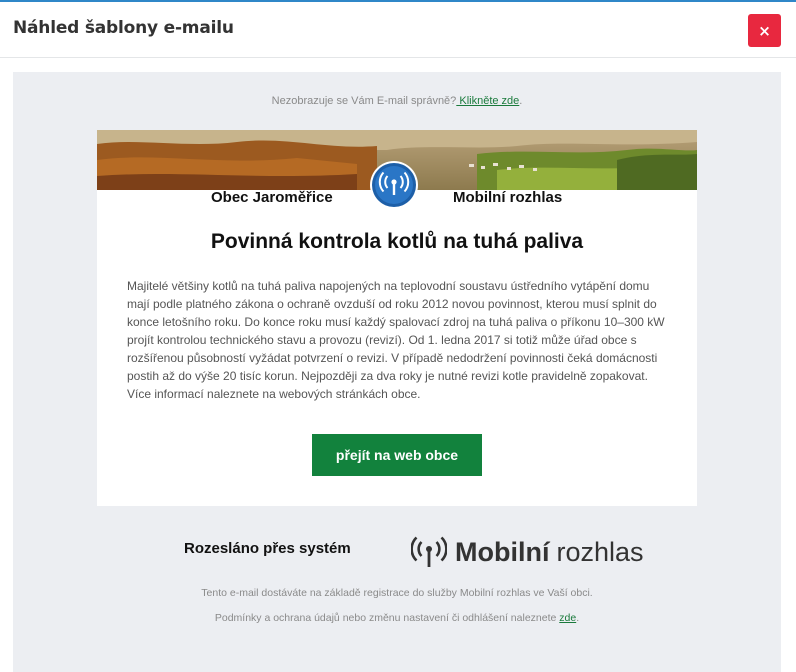 Image resolution: width=796 pixels, height=672 pixels. I want to click on sent-via-label: Rozesláno přes systém, so click(267, 548).